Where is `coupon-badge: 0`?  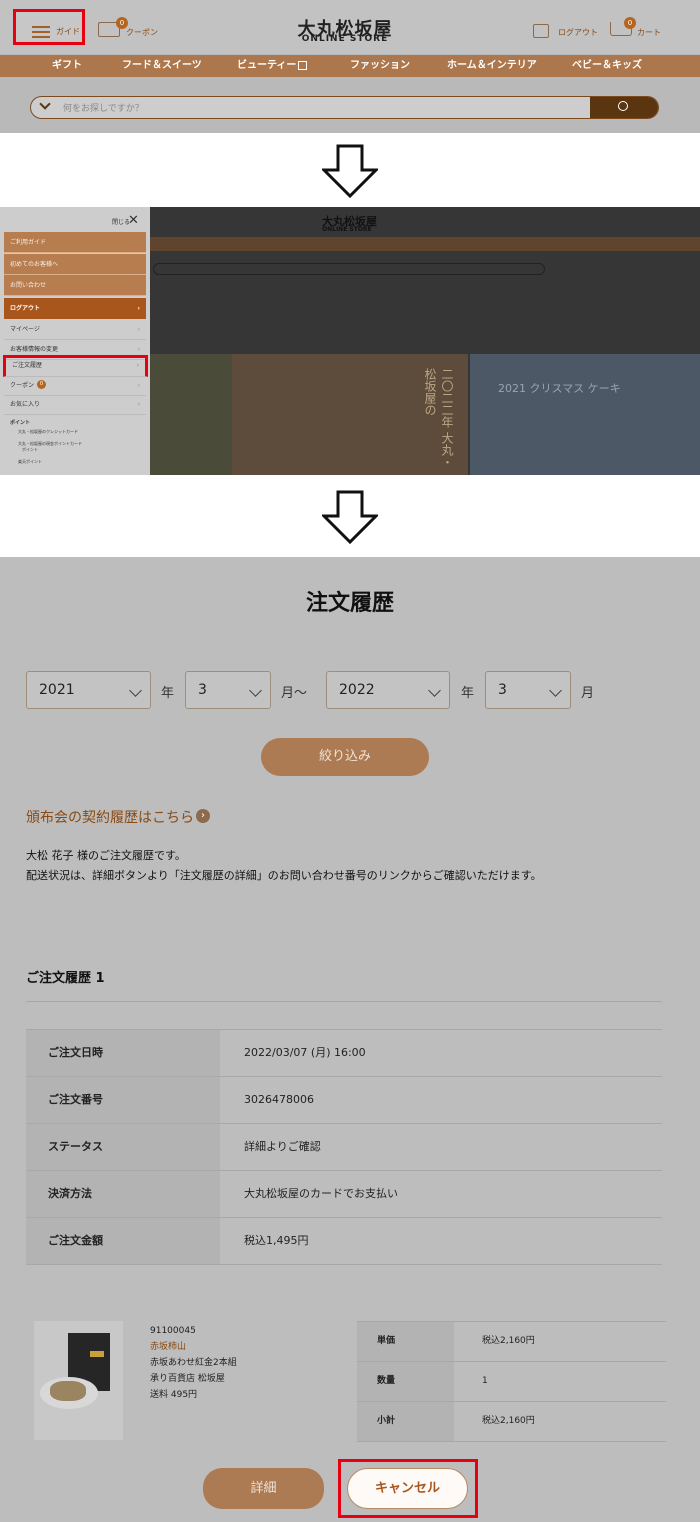 coupon-badge: 0 is located at coordinates (41, 384).